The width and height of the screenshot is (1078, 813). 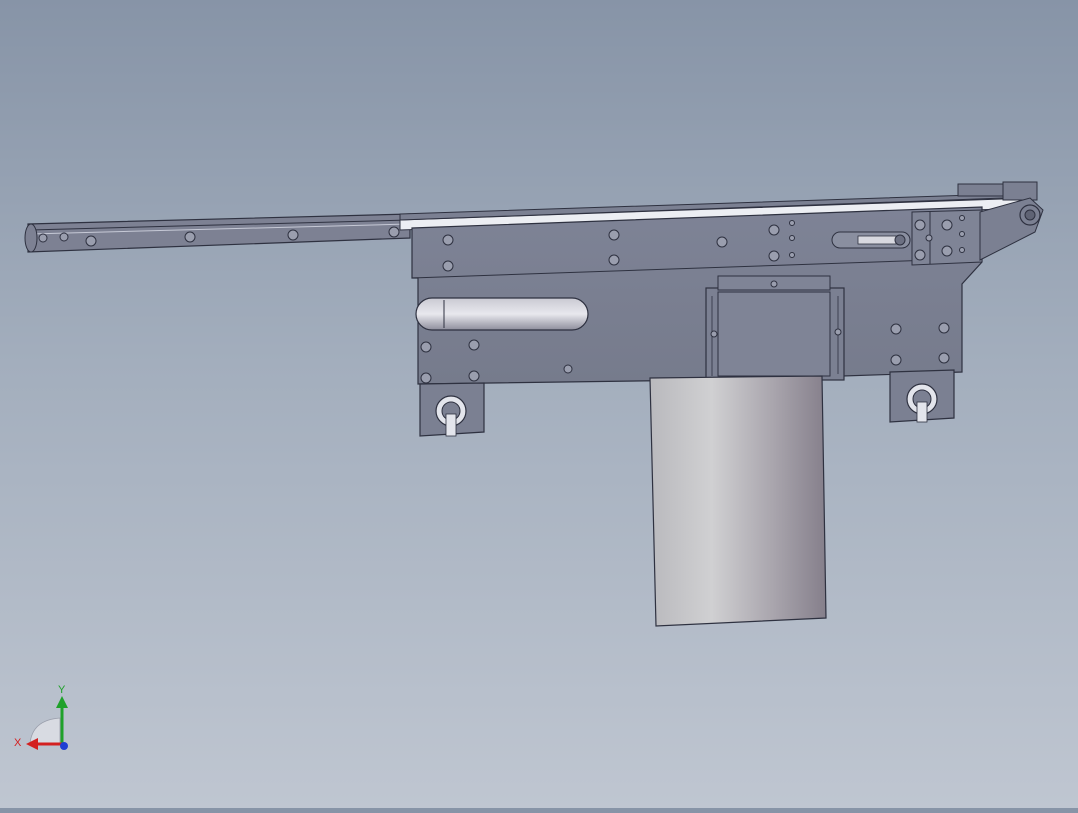 I want to click on motor-cylinder, so click(x=738, y=501).